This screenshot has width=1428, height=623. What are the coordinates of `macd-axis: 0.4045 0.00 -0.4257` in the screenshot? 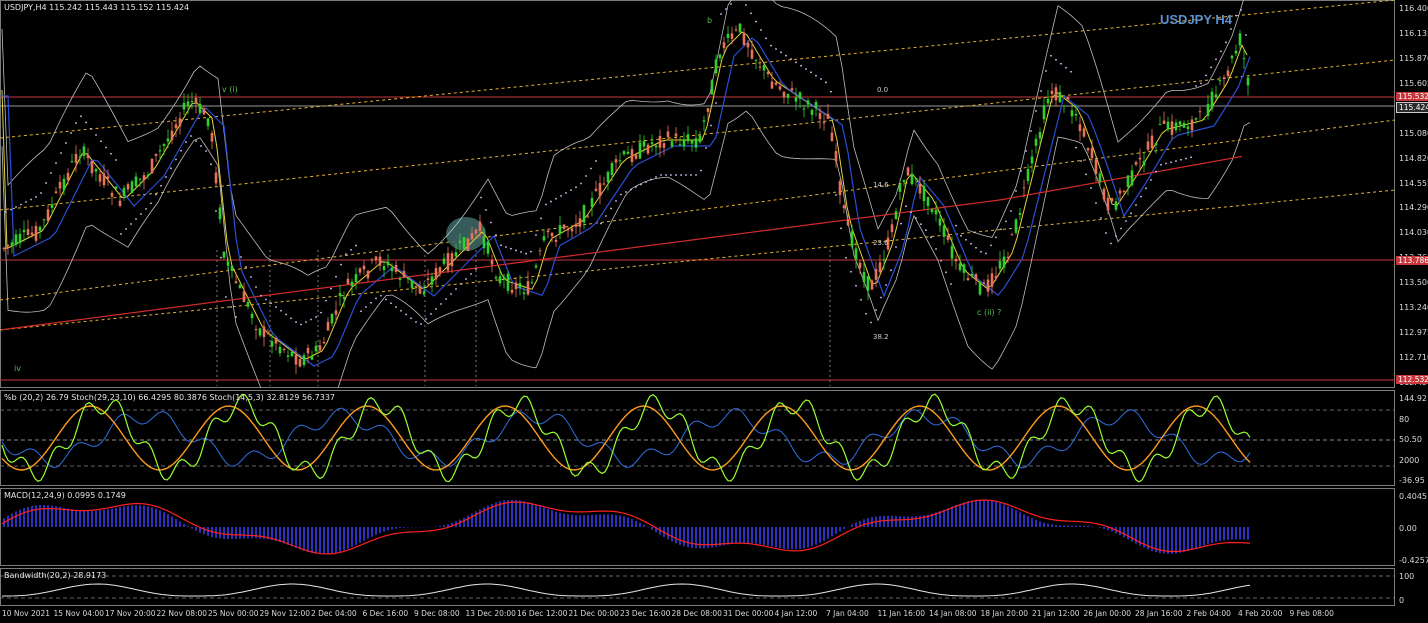 It's located at (1412, 527).